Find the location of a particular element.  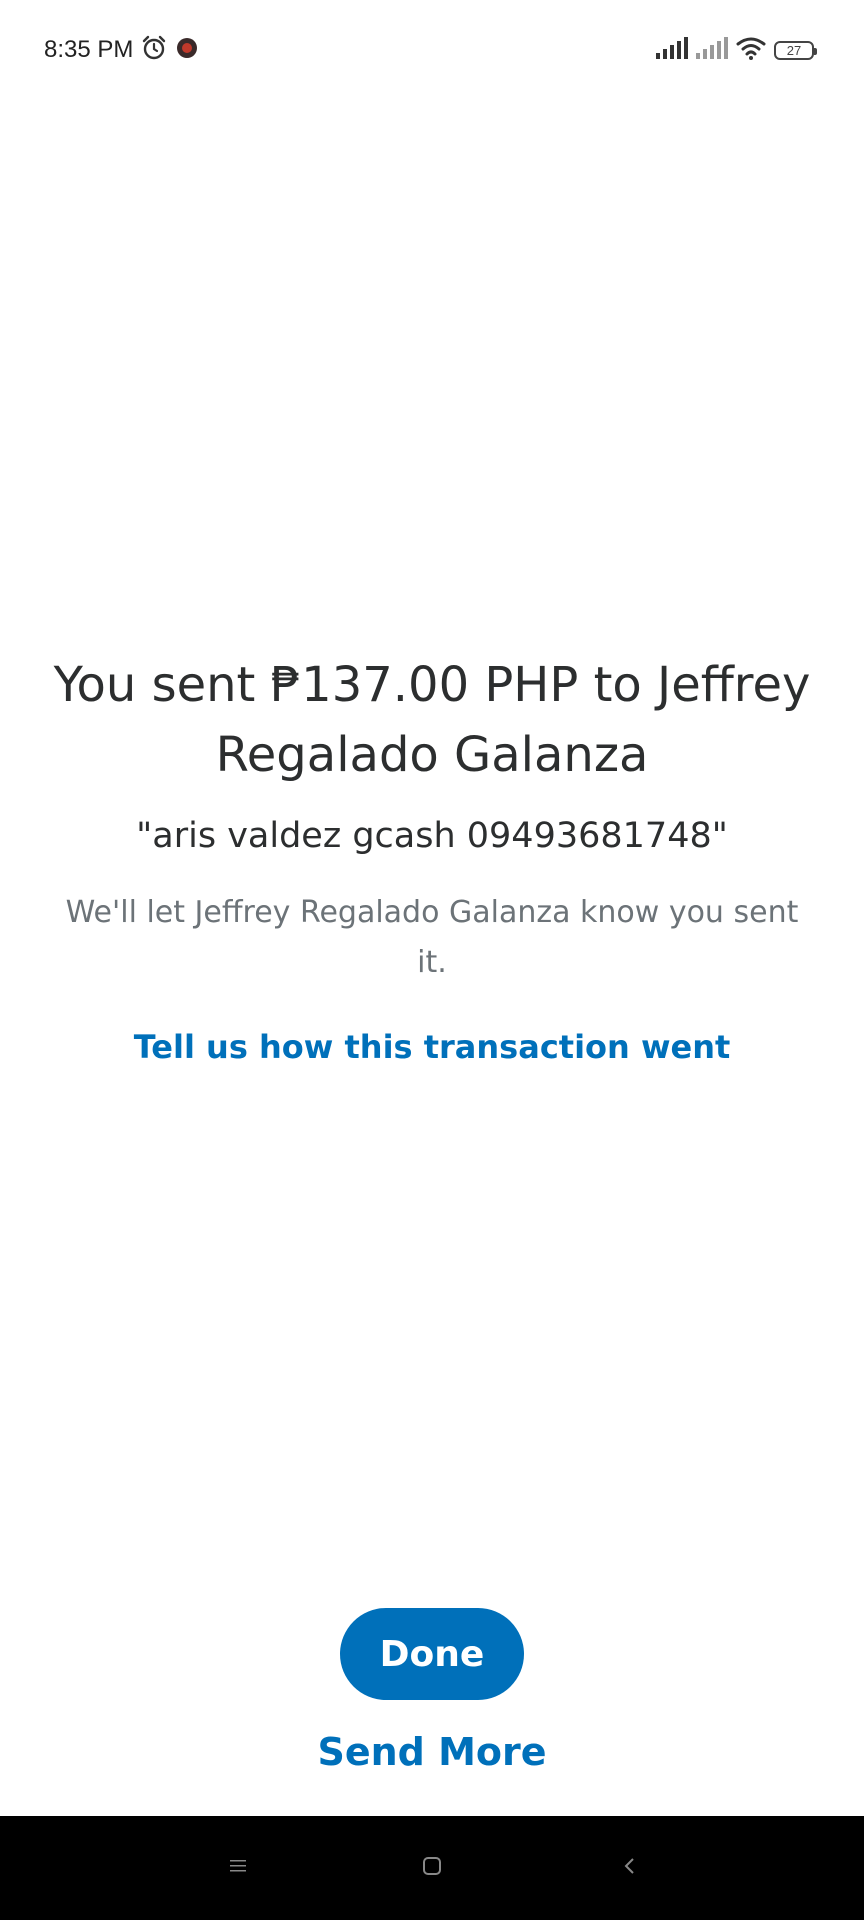

battery-icon: 27 is located at coordinates (795, 50).